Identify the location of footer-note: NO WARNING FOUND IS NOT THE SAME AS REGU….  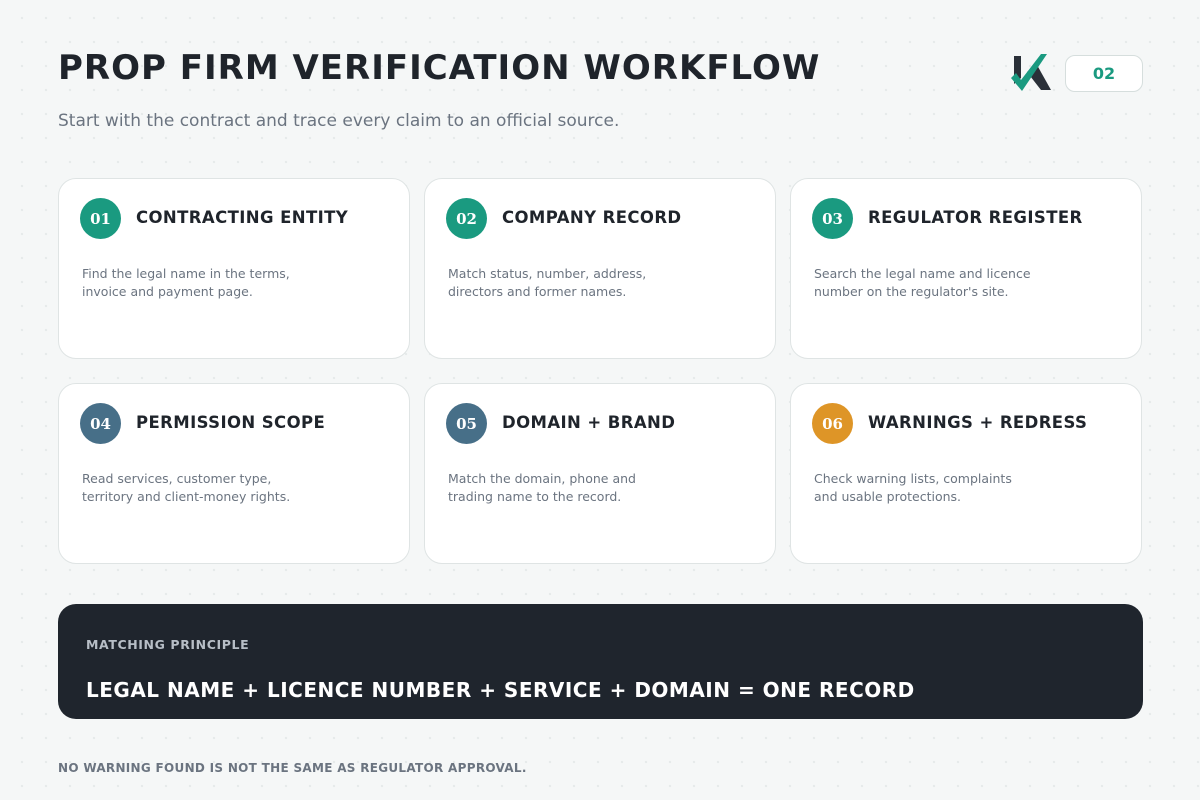
(292, 768).